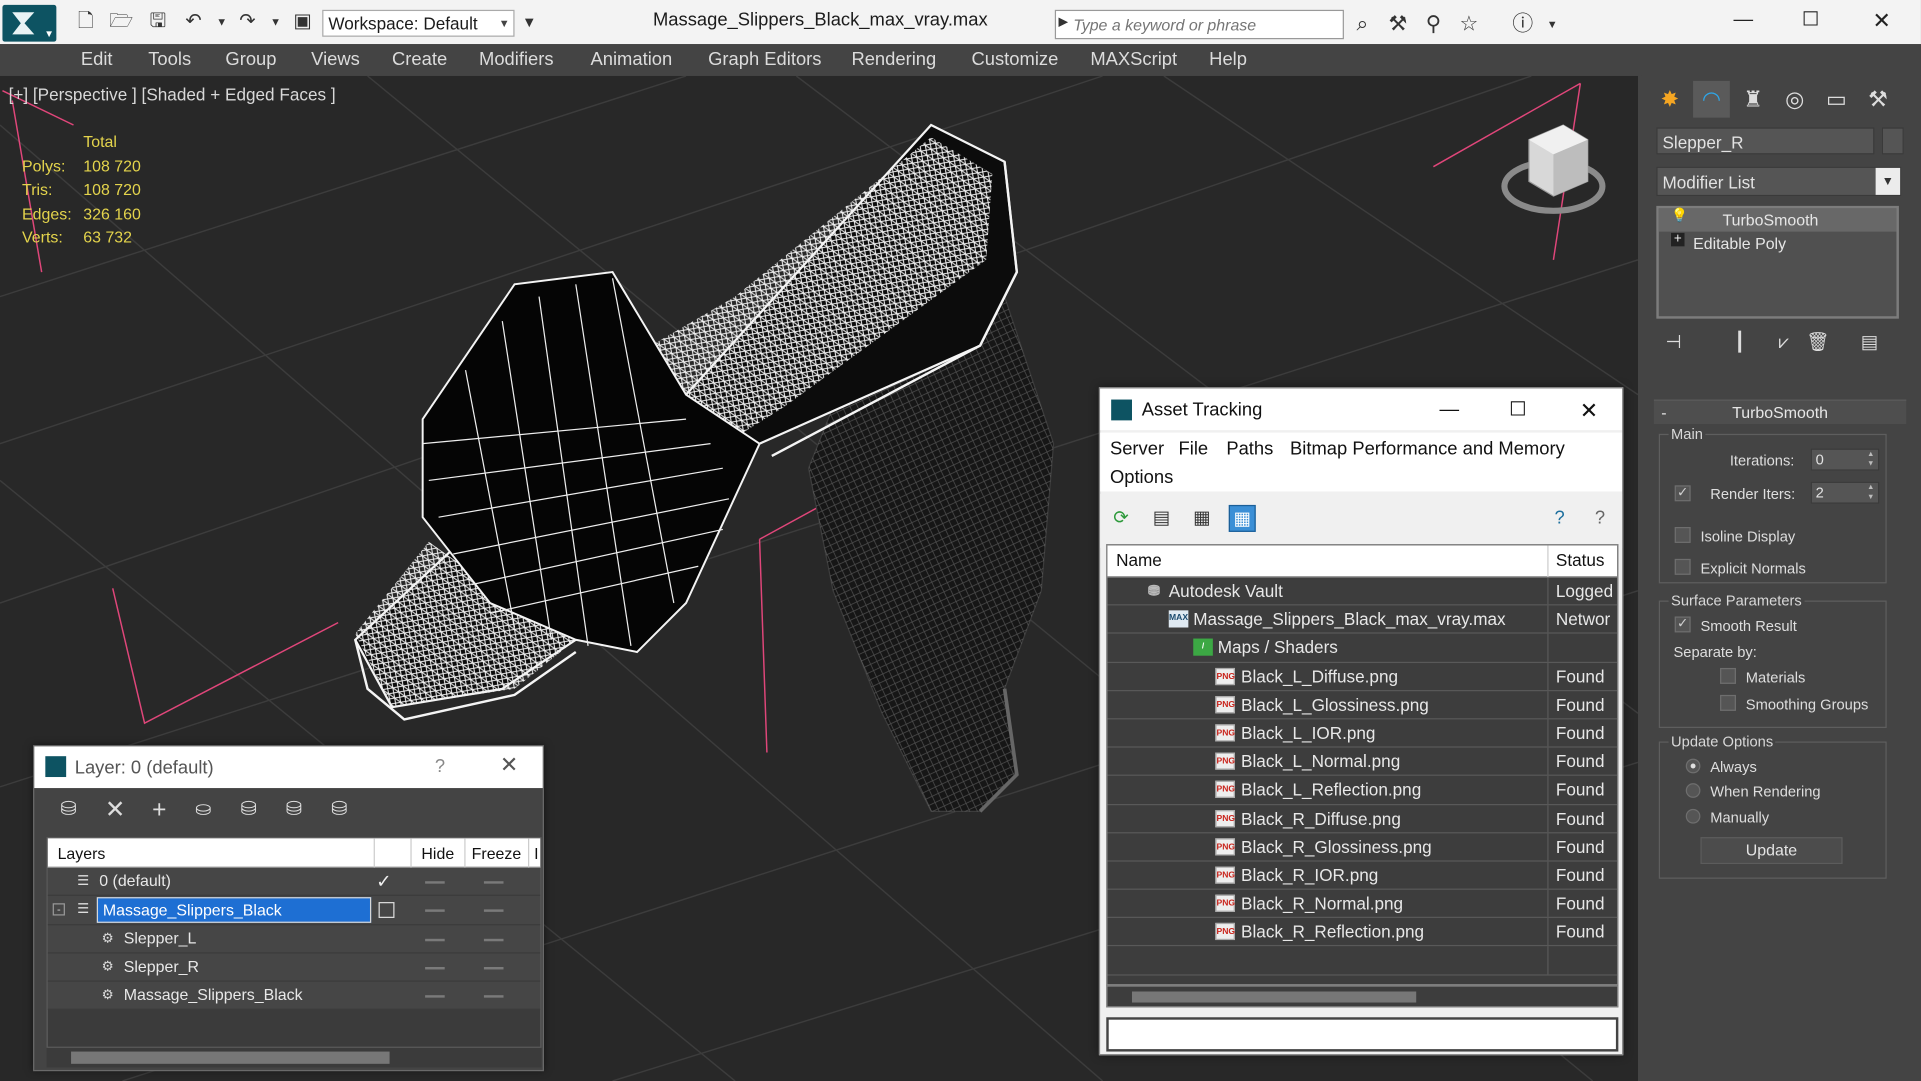  What do you see at coordinates (1362, 847) in the screenshot?
I see `table-row: PNG Black_R_Glossiness.png Found` at bounding box center [1362, 847].